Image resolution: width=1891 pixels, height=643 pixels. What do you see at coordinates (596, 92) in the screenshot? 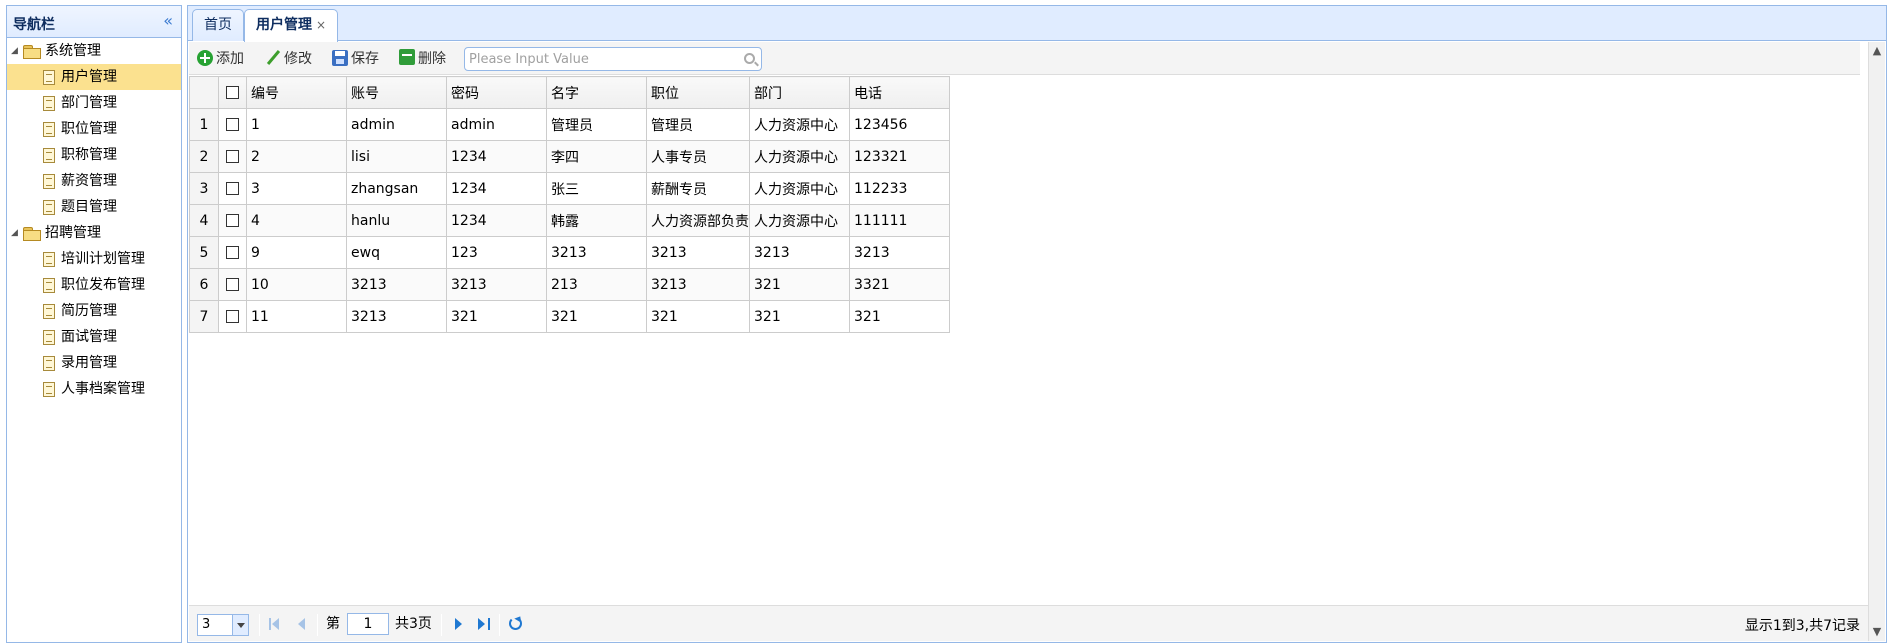
I see `column-header-name: 名字` at bounding box center [596, 92].